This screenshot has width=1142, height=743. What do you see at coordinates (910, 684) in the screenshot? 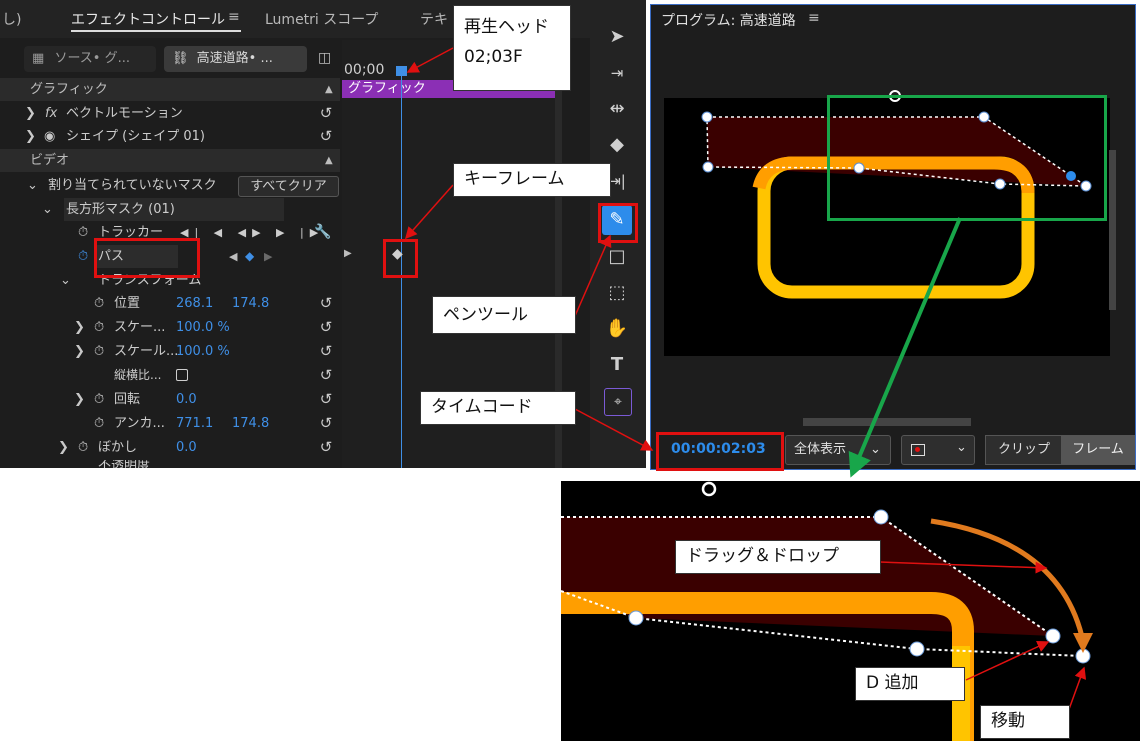
I see `callout-add-d: D 追加` at bounding box center [910, 684].